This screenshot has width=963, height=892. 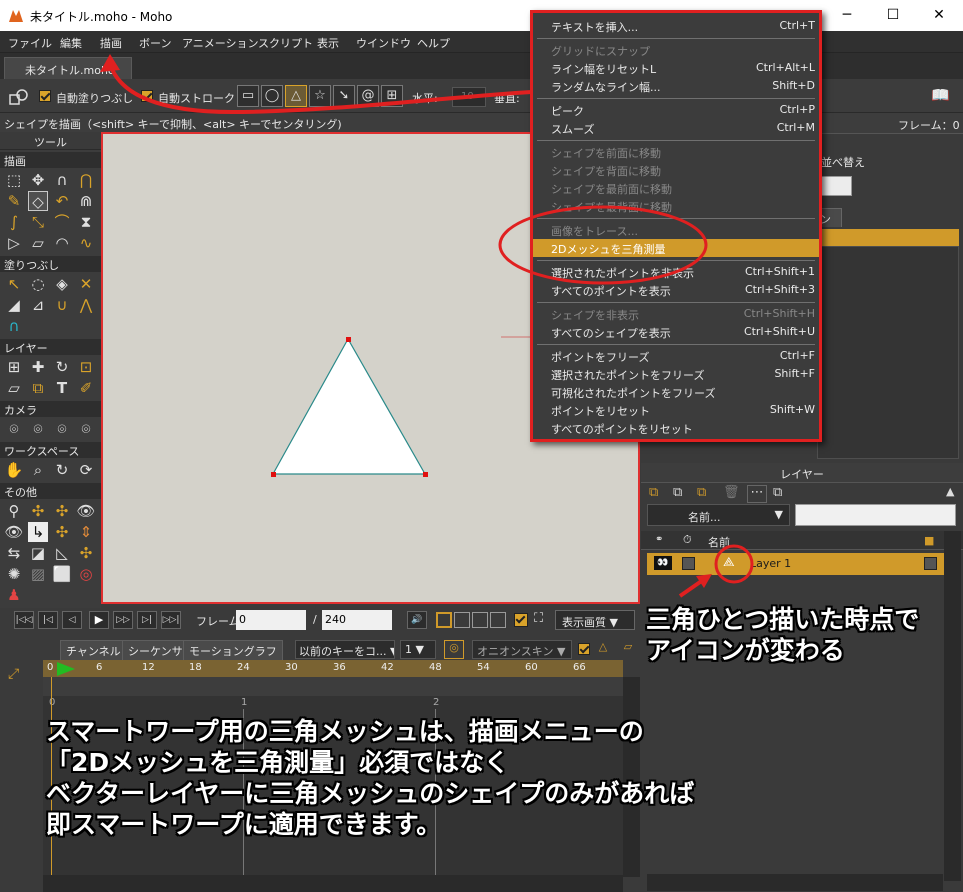 I want to click on annotation-main-line: 「2Dメッシュを三角測量」必須ではなく, so click(x=278, y=762).